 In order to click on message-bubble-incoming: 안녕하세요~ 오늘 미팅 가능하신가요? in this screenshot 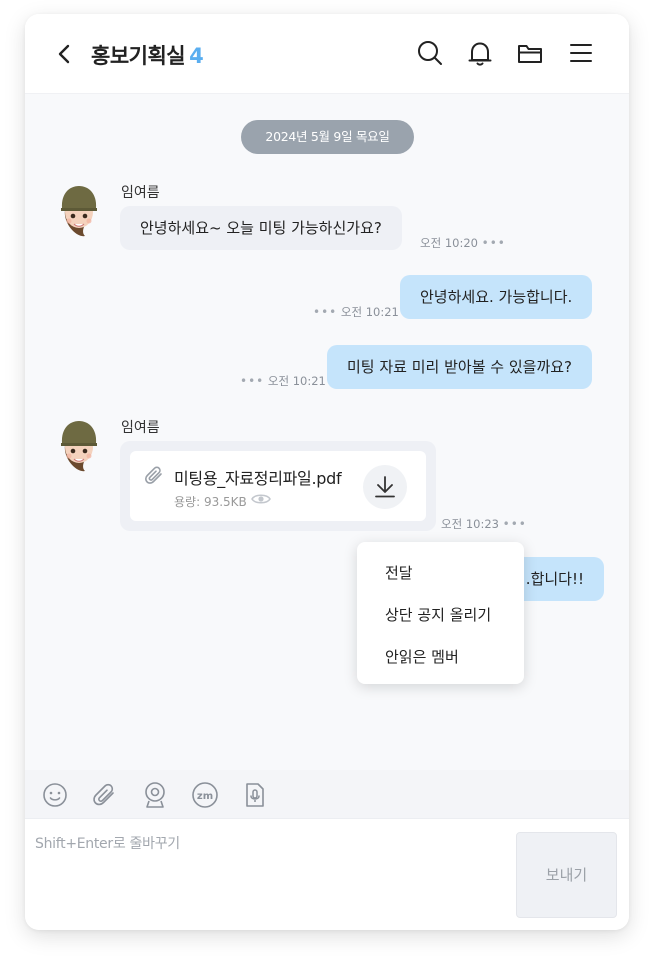, I will do `click(261, 228)`.